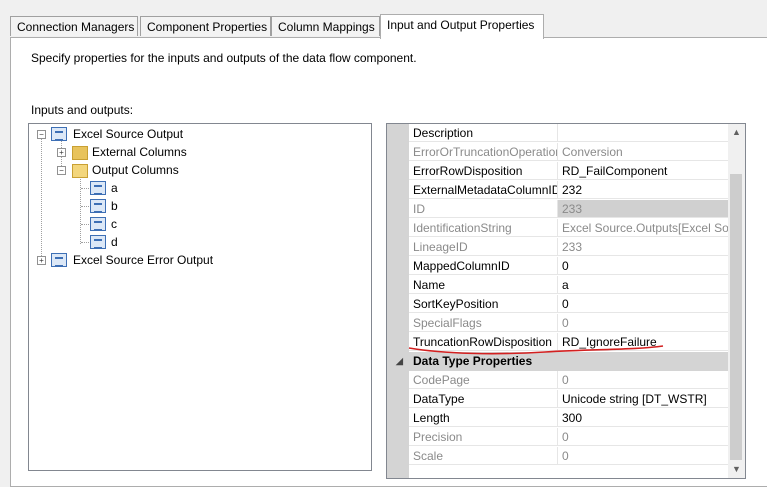 The image size is (767, 487). Describe the element at coordinates (483, 133) in the screenshot. I see `property-name: Description` at that location.